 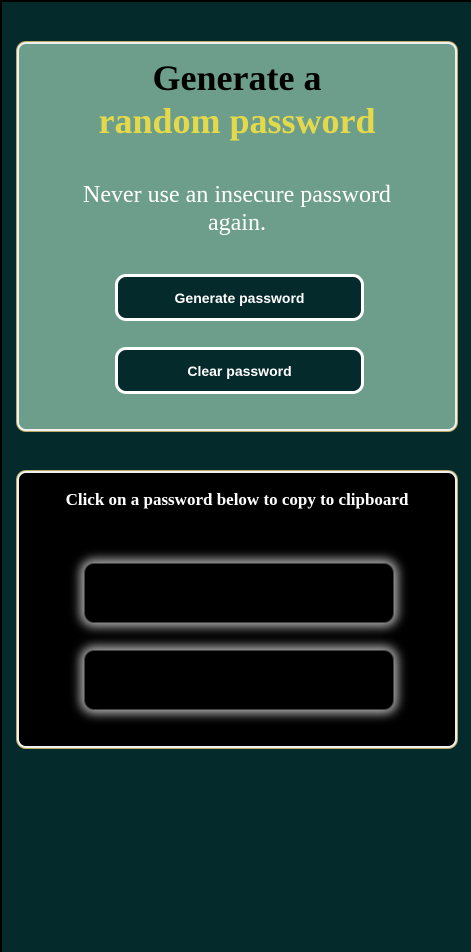 What do you see at coordinates (237, 209) in the screenshot?
I see `subtitle: Never use an insecure password again.` at bounding box center [237, 209].